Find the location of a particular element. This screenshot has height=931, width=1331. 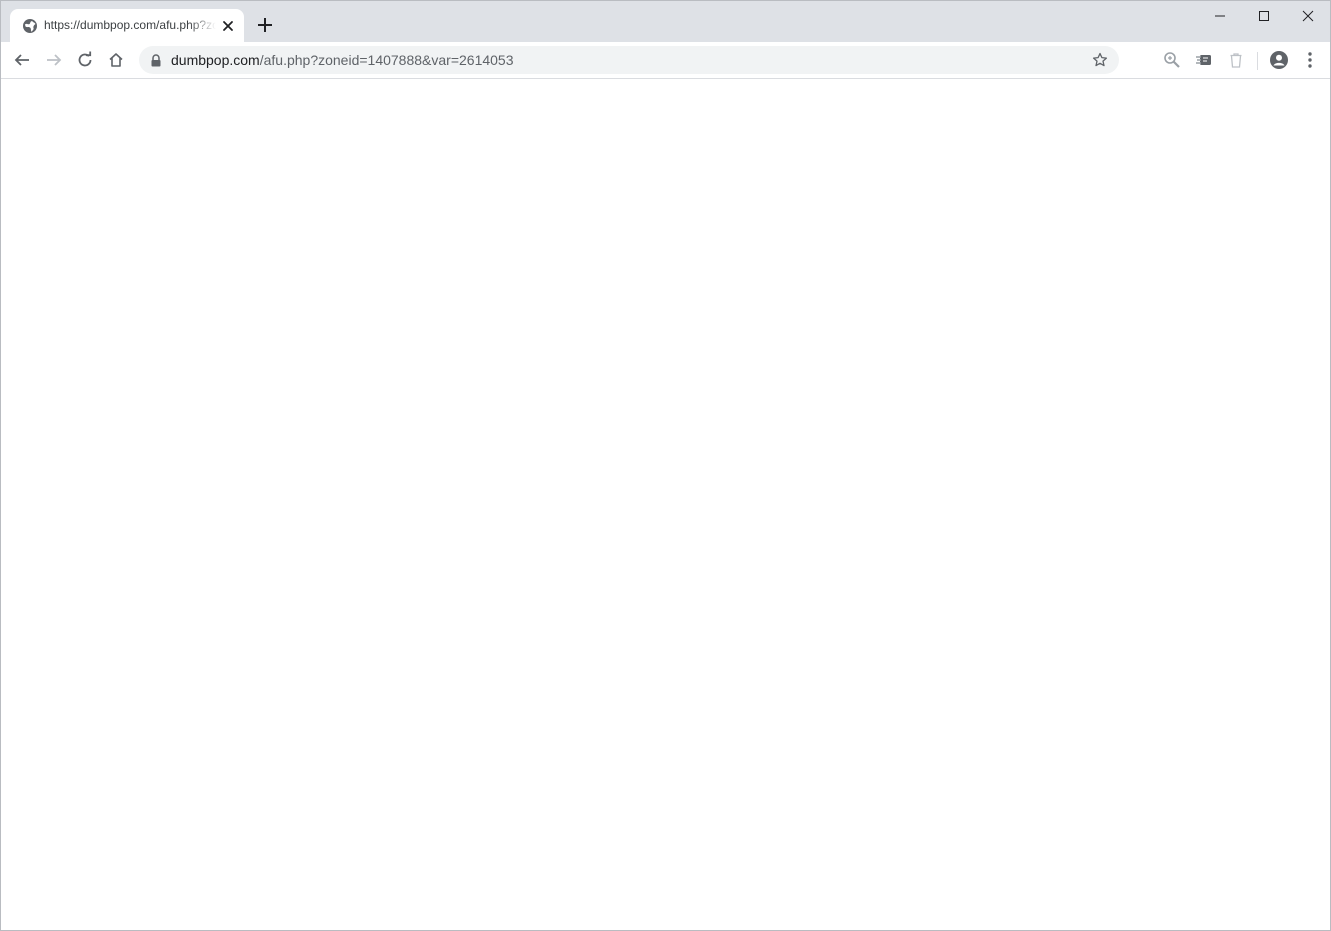

toolbar-divider is located at coordinates (1257, 61).